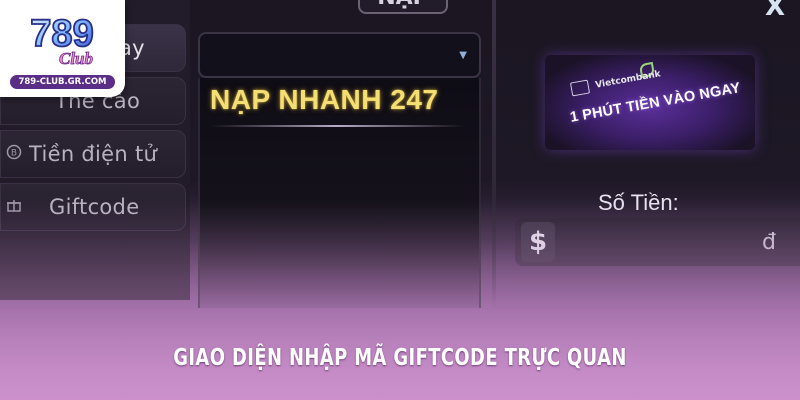  Describe the element at coordinates (400, 358) in the screenshot. I see `caption-title: GIAO DIỆN NHẬP MÃ GIFTCODE TRỰC QUAN` at that location.